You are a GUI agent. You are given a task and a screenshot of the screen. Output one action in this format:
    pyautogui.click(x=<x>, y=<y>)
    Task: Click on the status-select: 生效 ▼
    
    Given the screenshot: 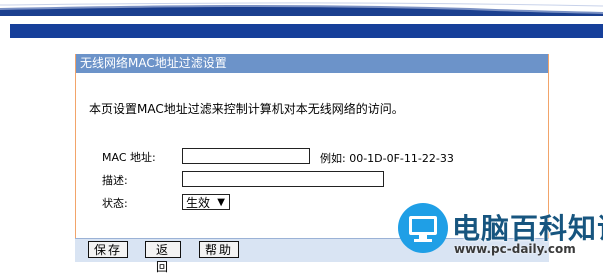 What is the action you would take?
    pyautogui.click(x=206, y=202)
    